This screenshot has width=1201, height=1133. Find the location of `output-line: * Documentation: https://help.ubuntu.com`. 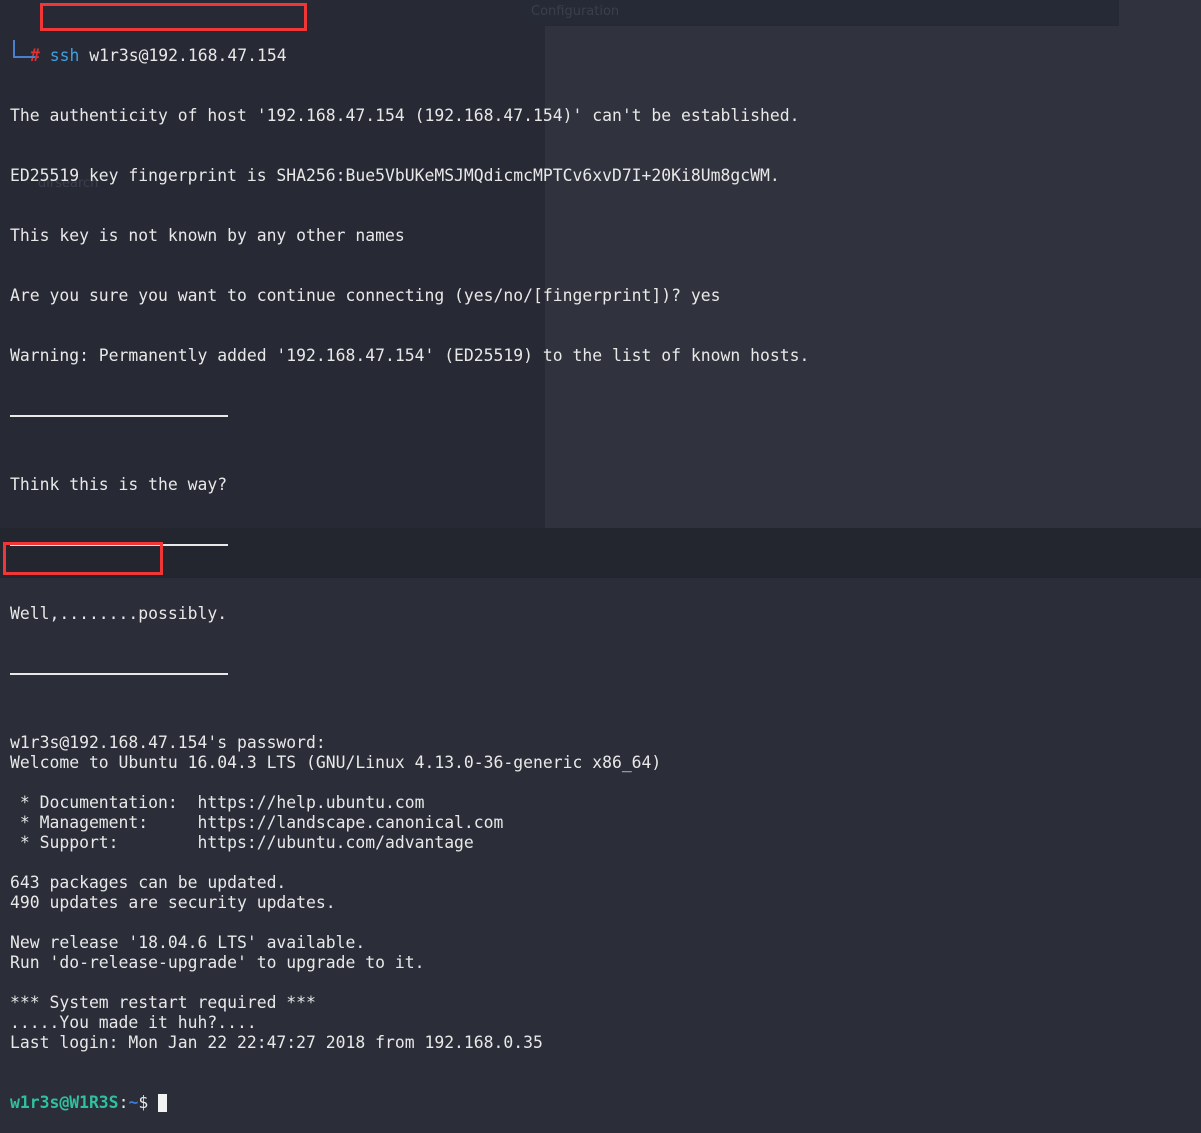

output-line: * Documentation: https://help.ubuntu.com is located at coordinates (217, 802).